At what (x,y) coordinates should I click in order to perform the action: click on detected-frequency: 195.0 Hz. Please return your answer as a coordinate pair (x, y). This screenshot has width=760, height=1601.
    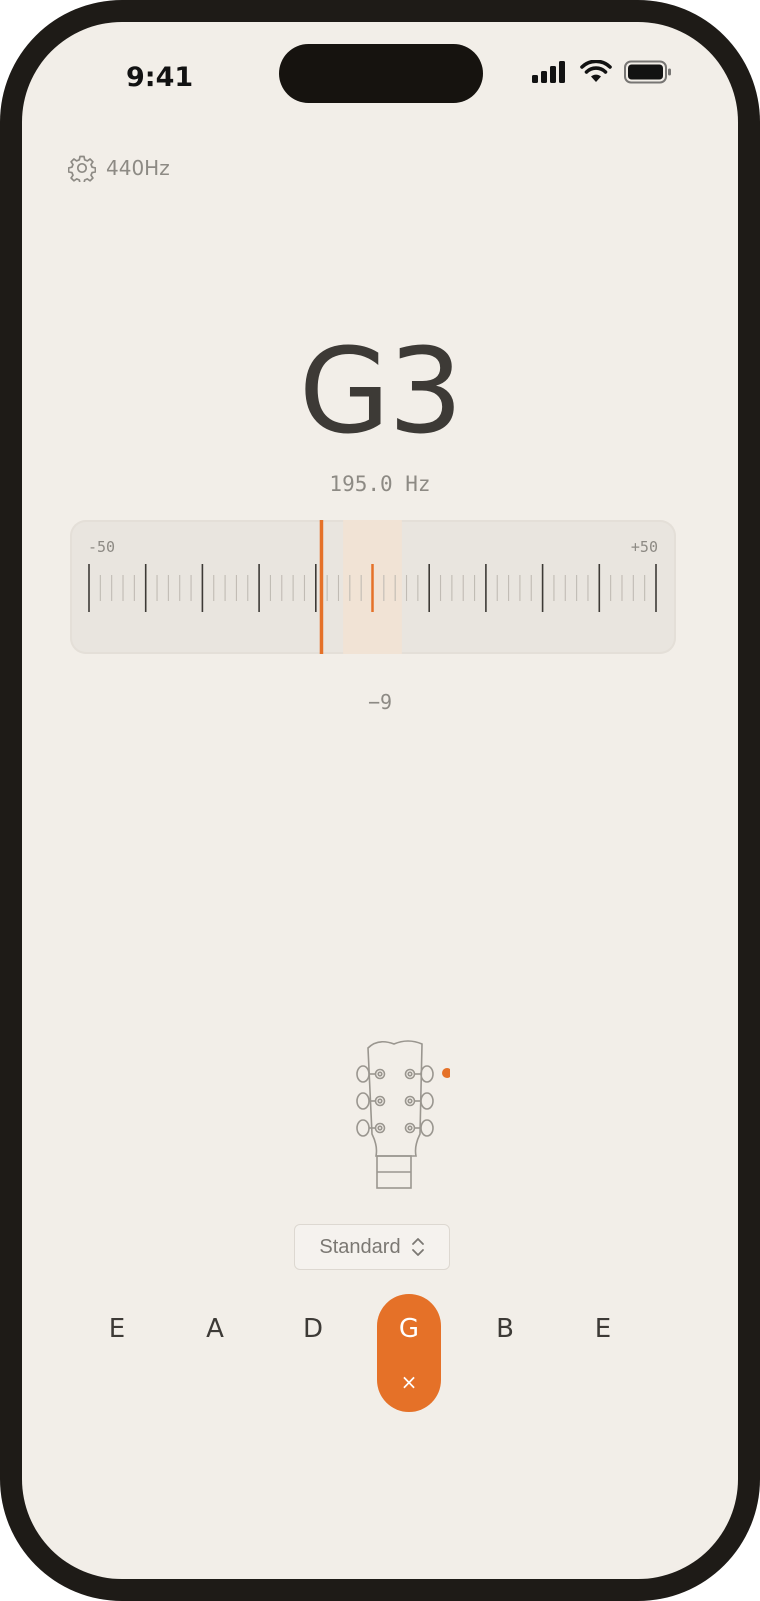
    Looking at the image, I should click on (380, 484).